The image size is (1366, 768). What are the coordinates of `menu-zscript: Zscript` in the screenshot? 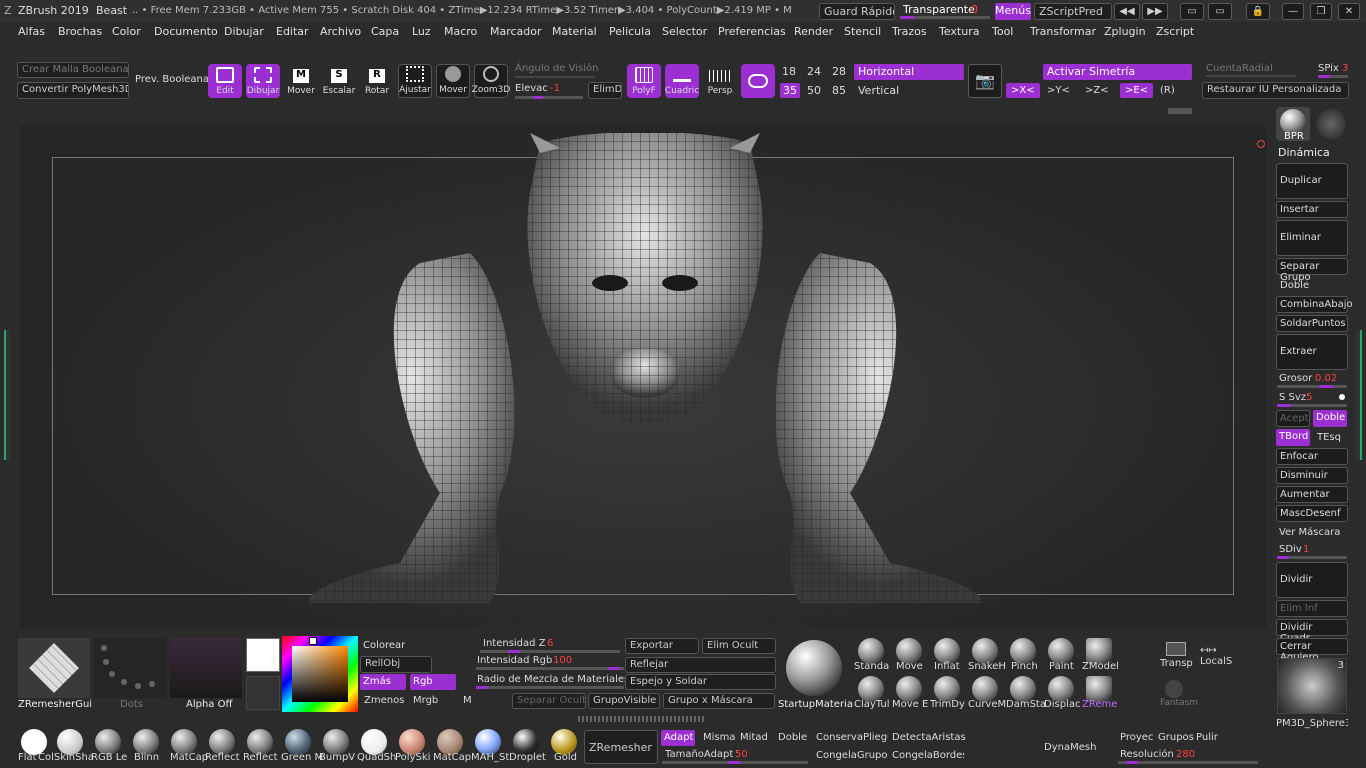 It's located at (1175, 31).